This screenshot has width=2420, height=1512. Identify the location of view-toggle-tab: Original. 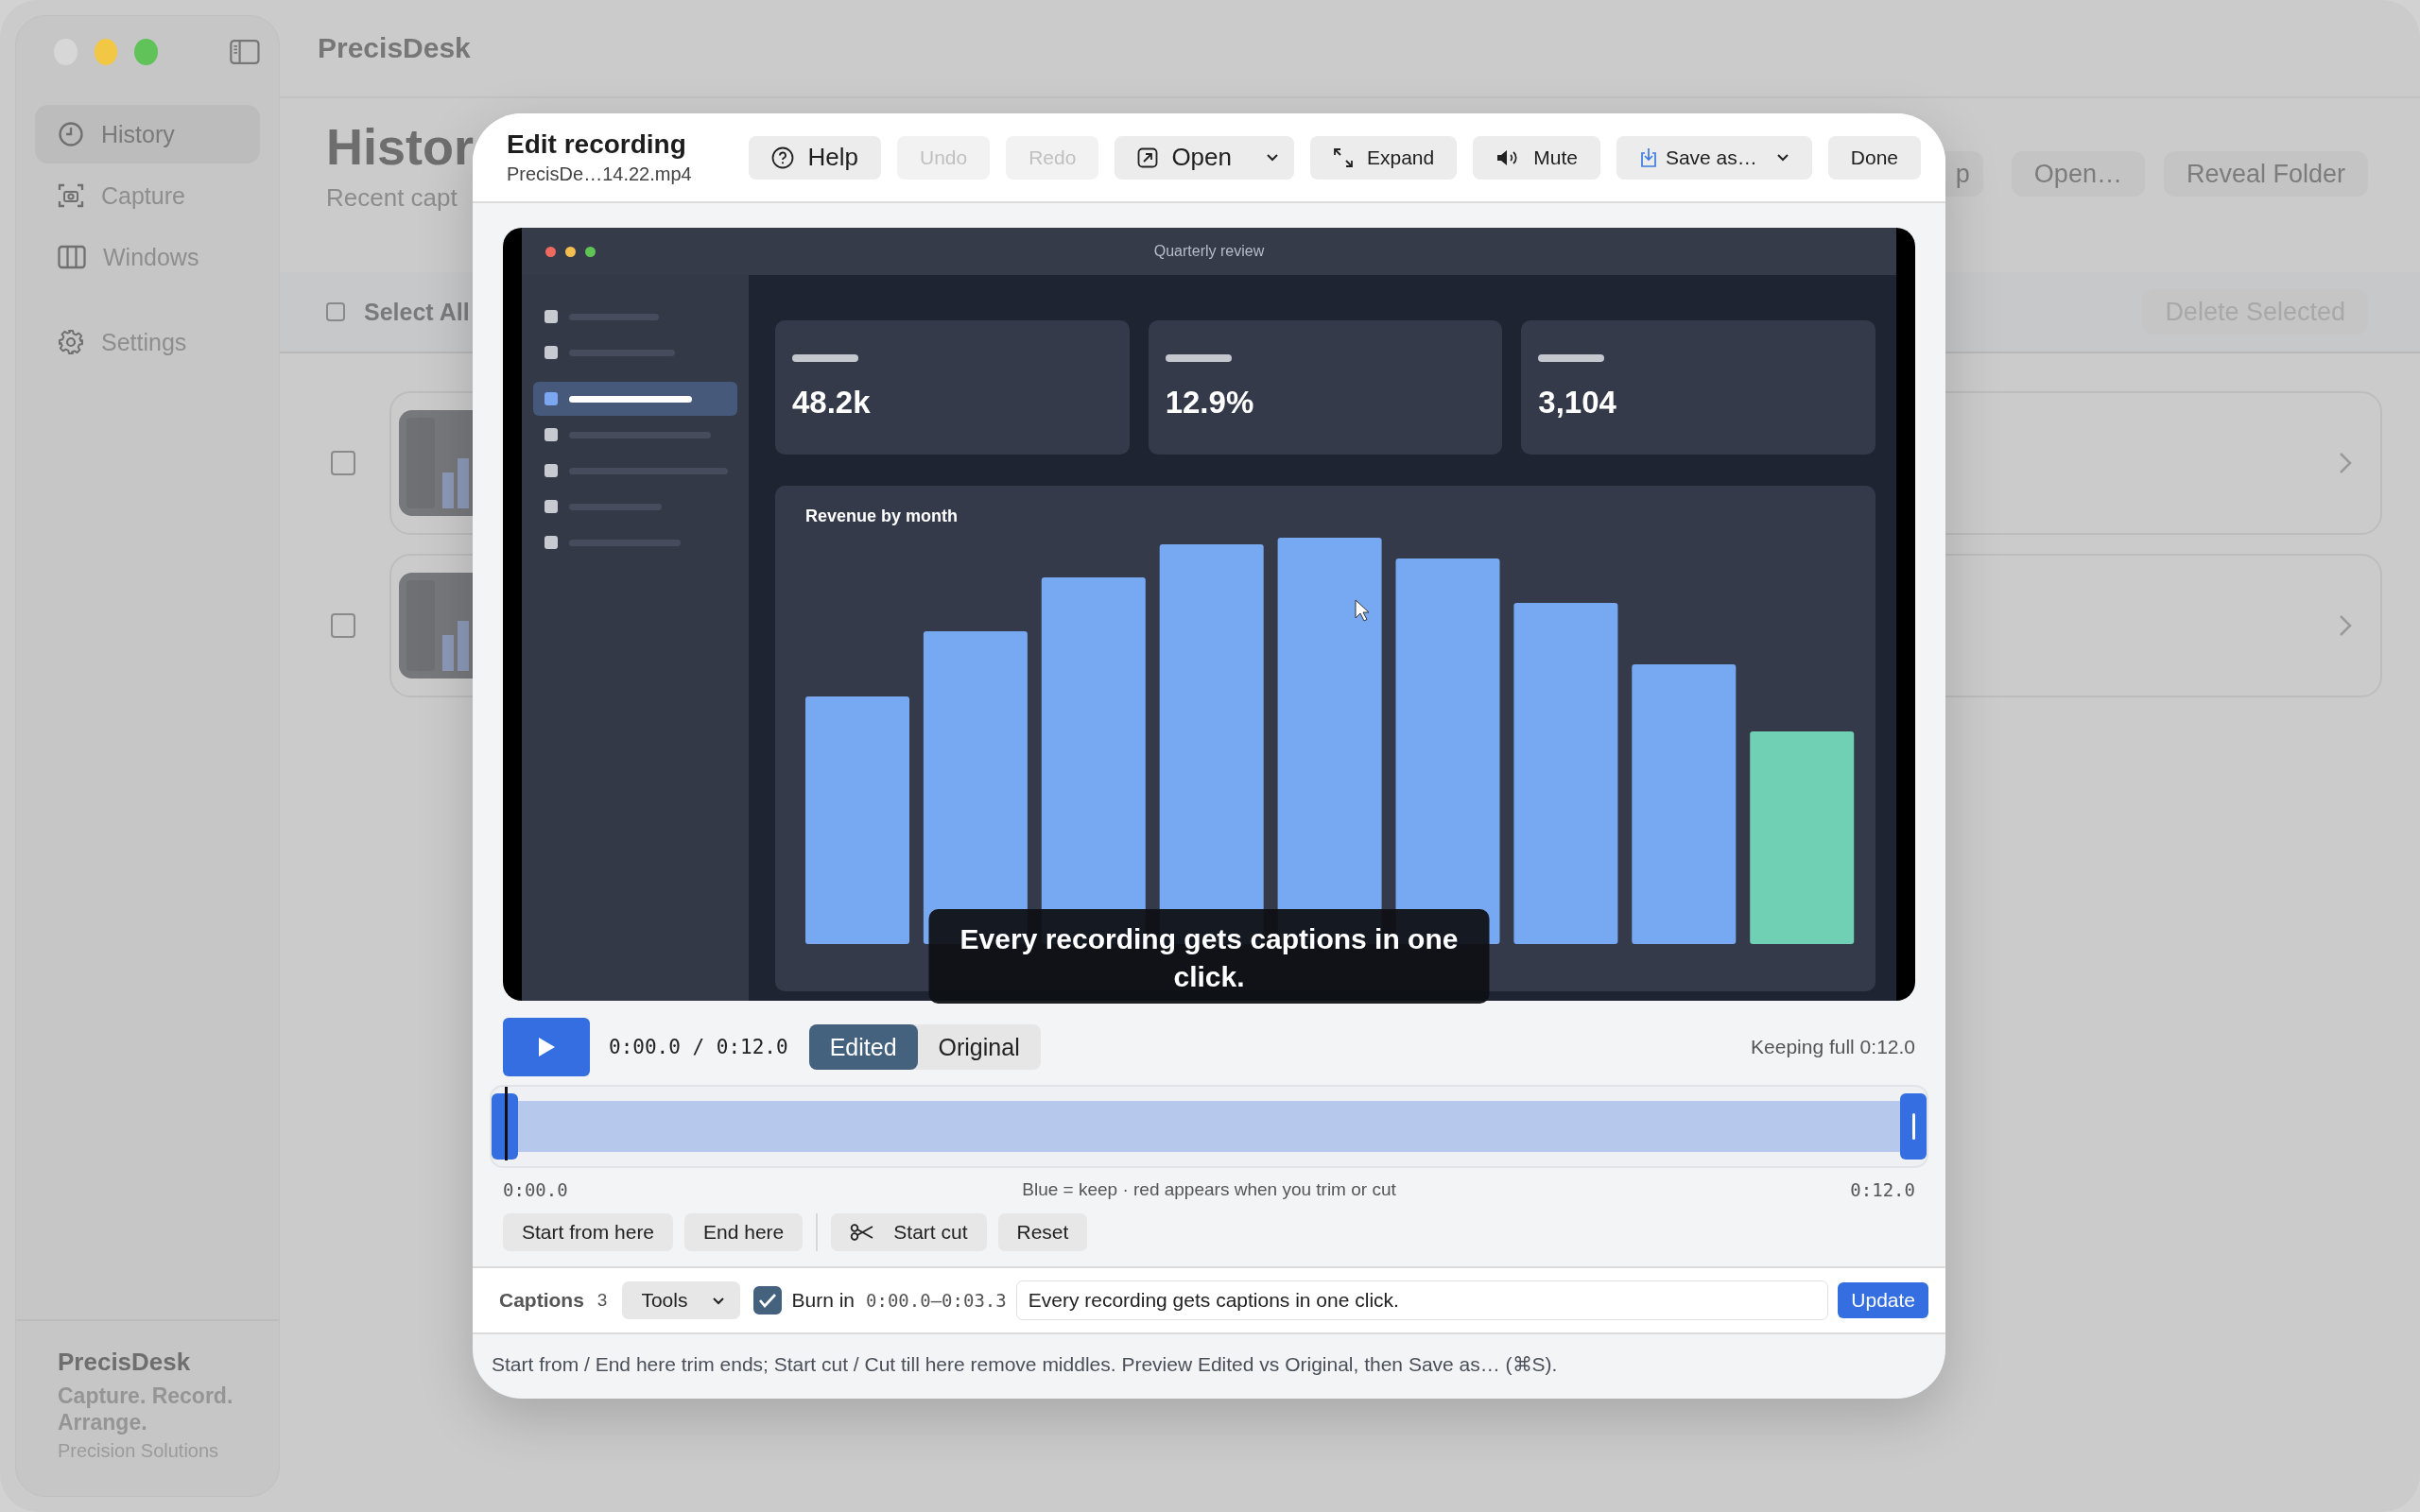
(979, 1047).